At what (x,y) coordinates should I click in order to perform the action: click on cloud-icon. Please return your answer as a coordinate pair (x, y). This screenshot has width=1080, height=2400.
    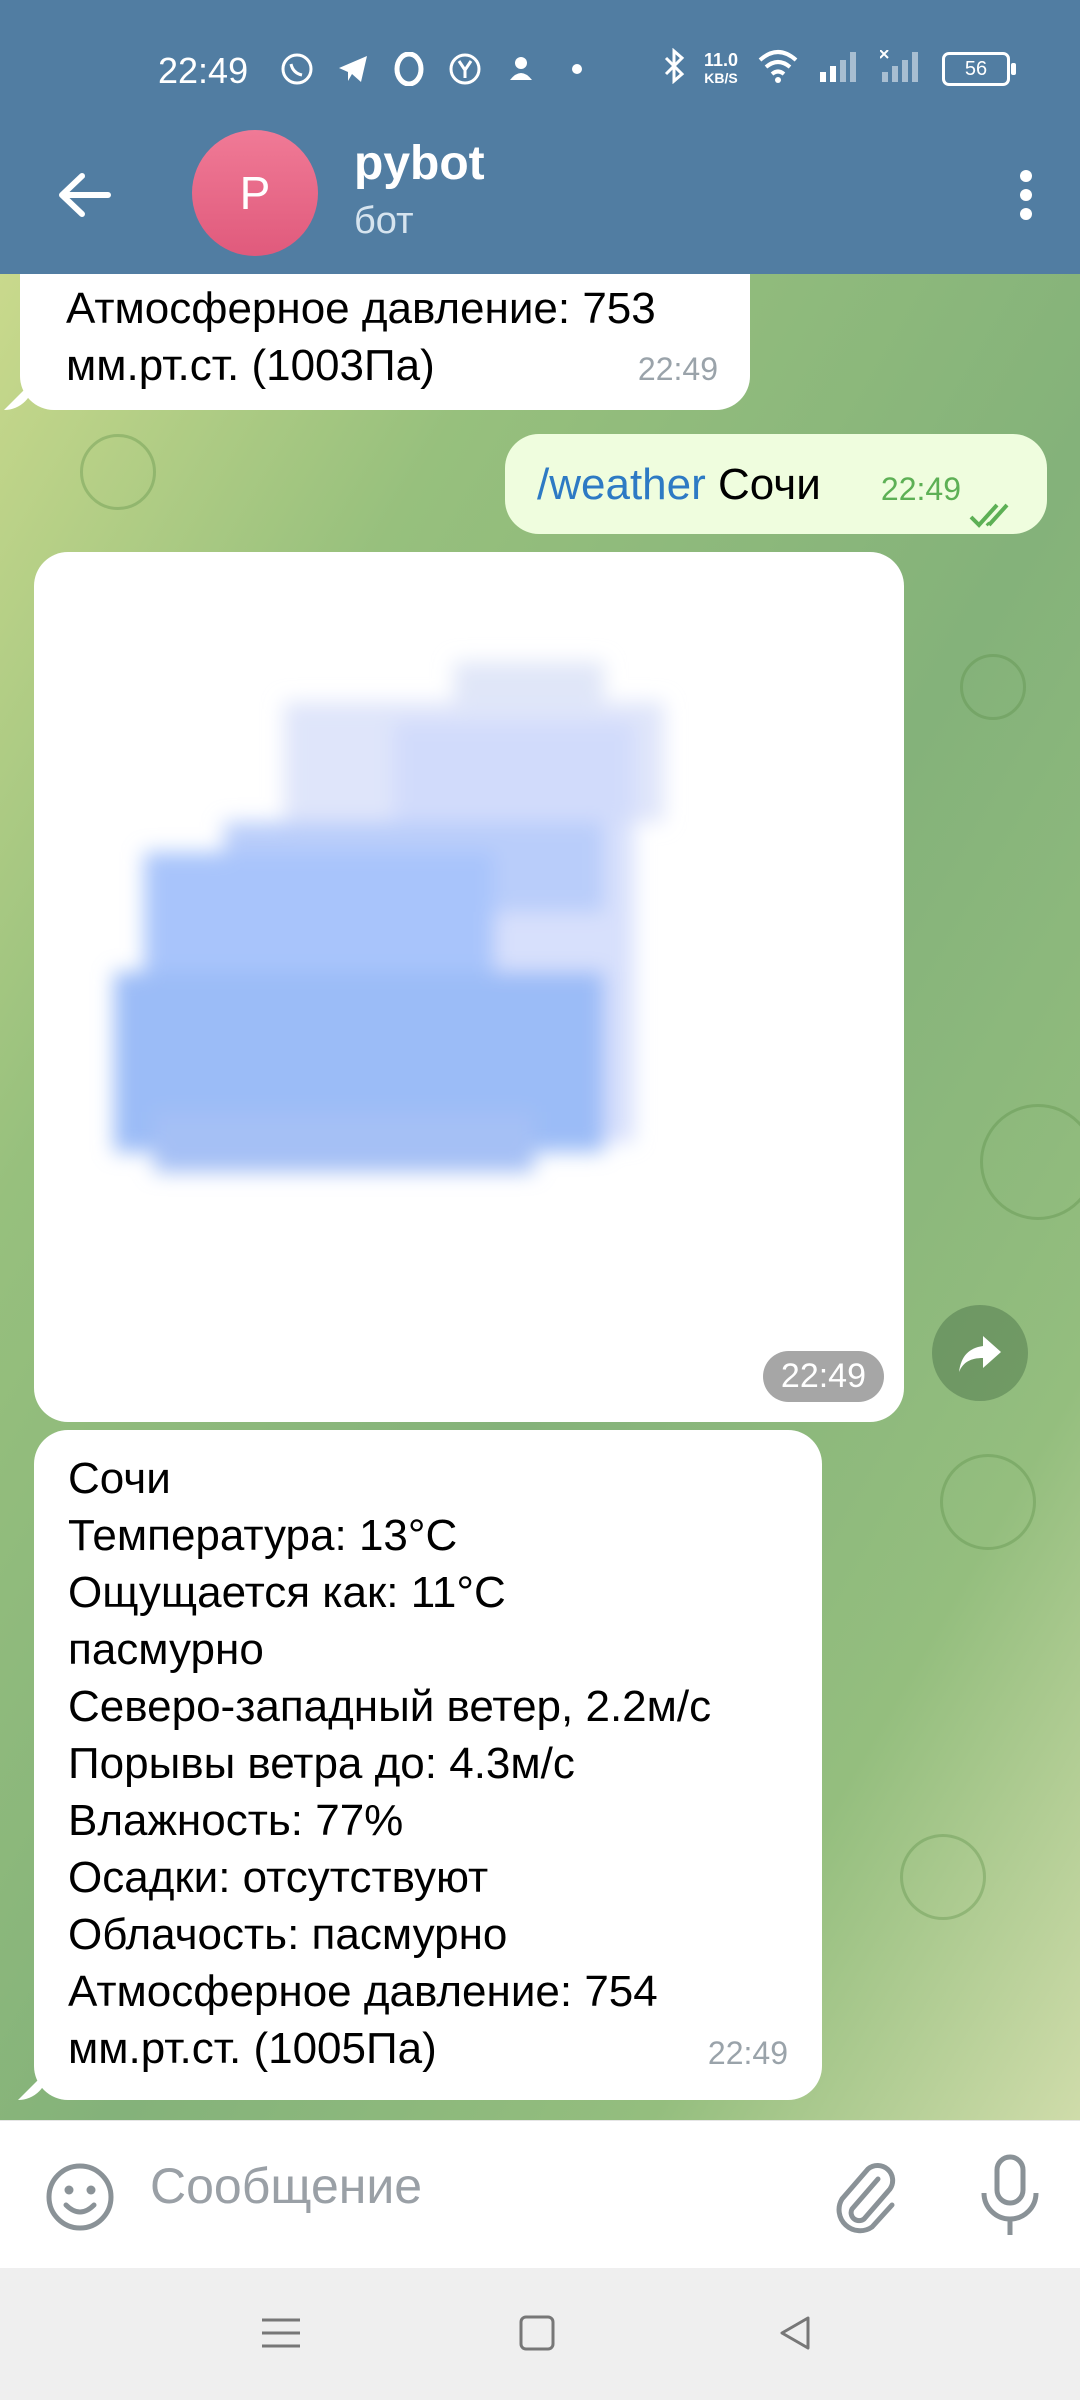
    Looking at the image, I should click on (389, 917).